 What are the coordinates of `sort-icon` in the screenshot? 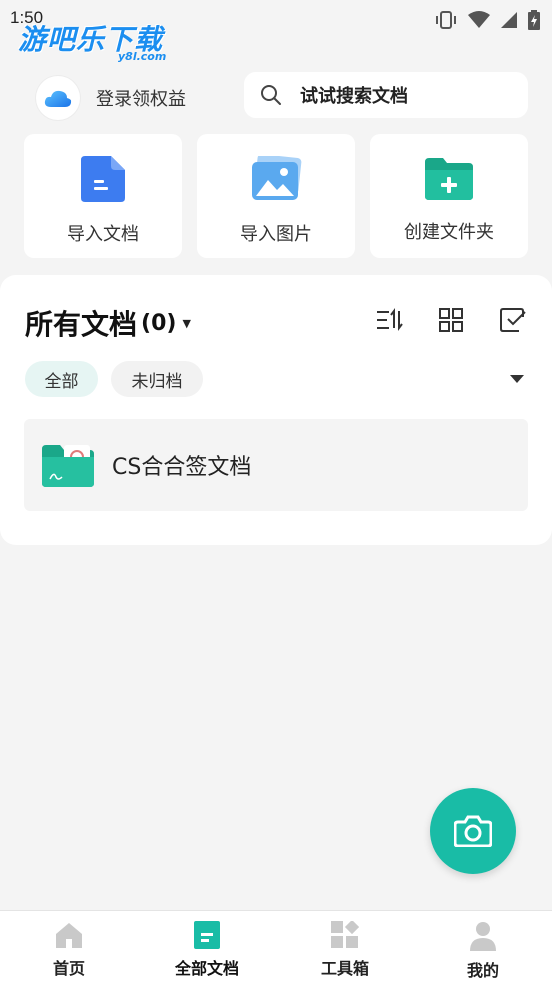 It's located at (390, 319).